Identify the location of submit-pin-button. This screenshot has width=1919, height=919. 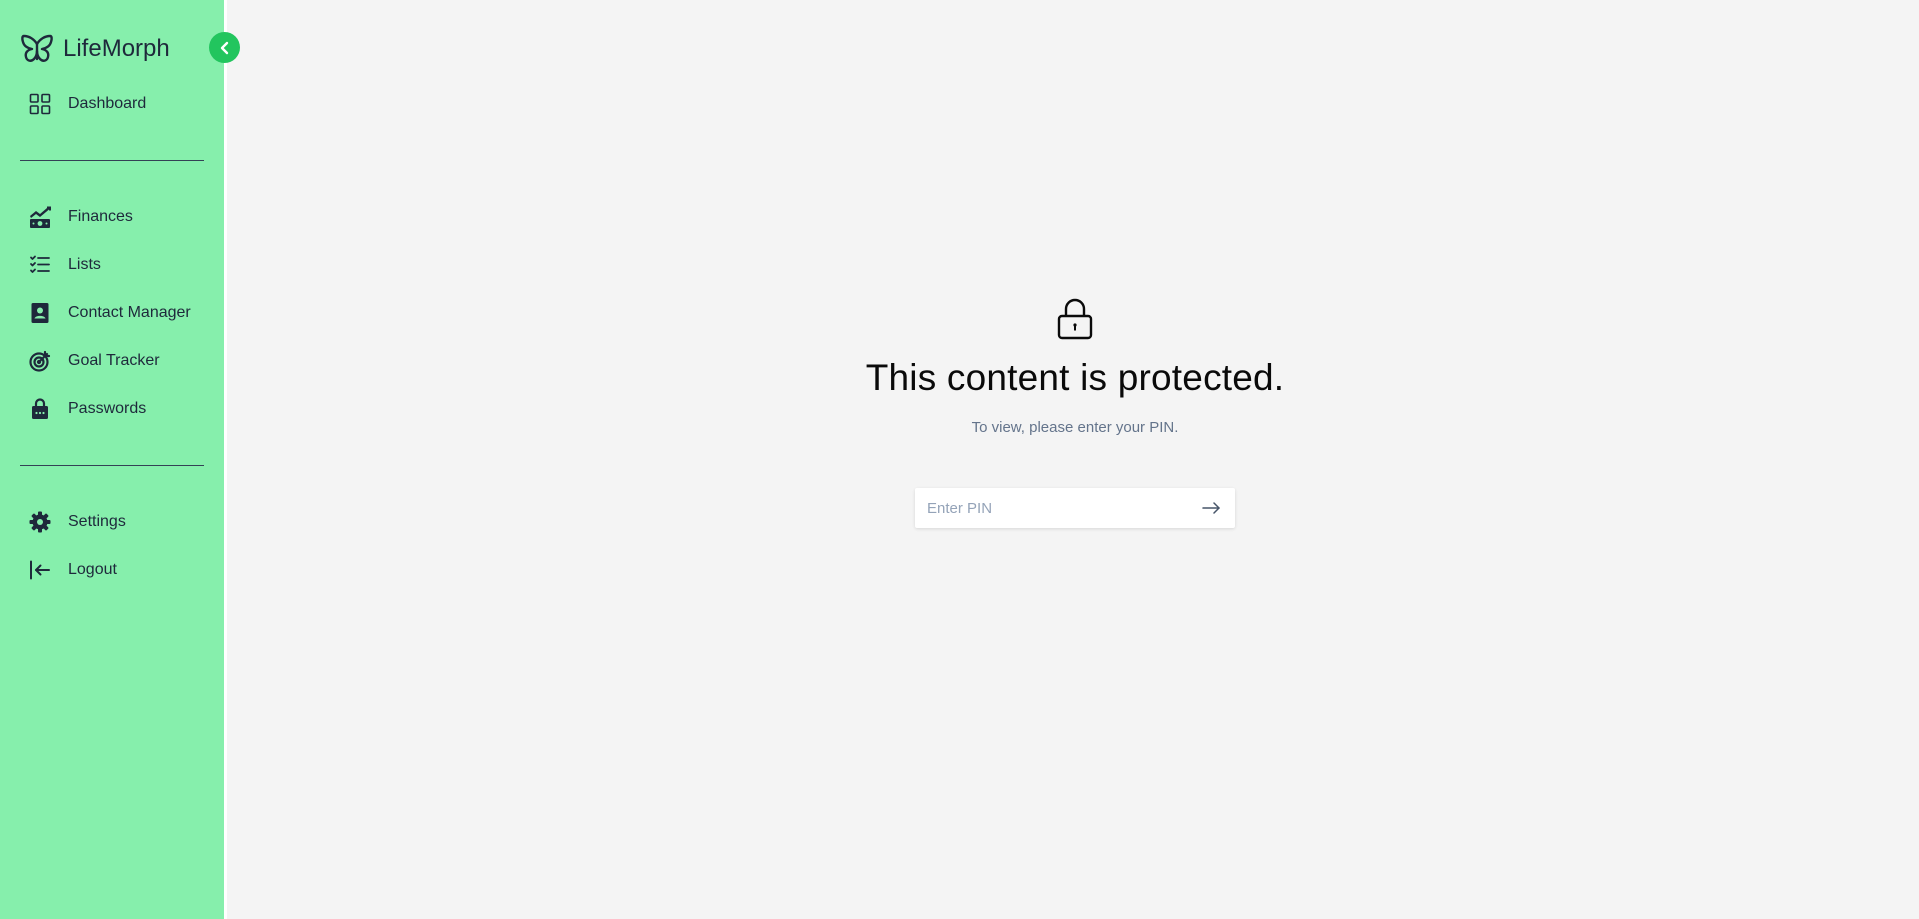
(1211, 508).